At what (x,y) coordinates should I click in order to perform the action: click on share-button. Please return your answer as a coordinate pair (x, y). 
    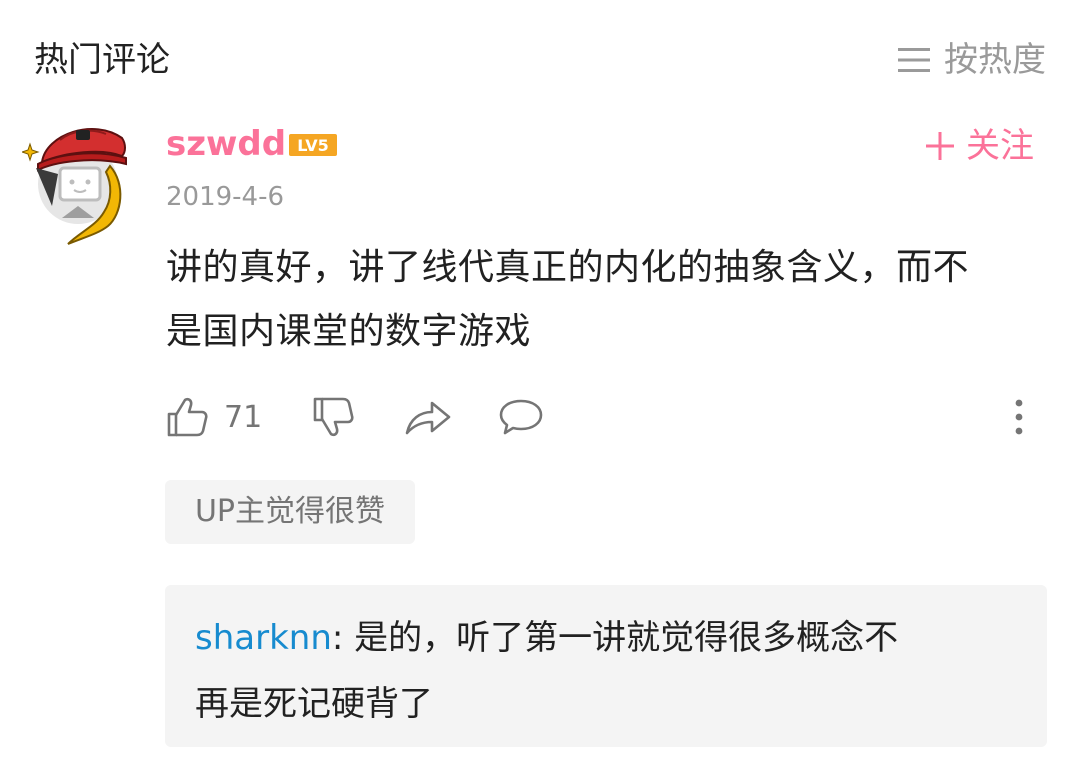
    Looking at the image, I should click on (428, 417).